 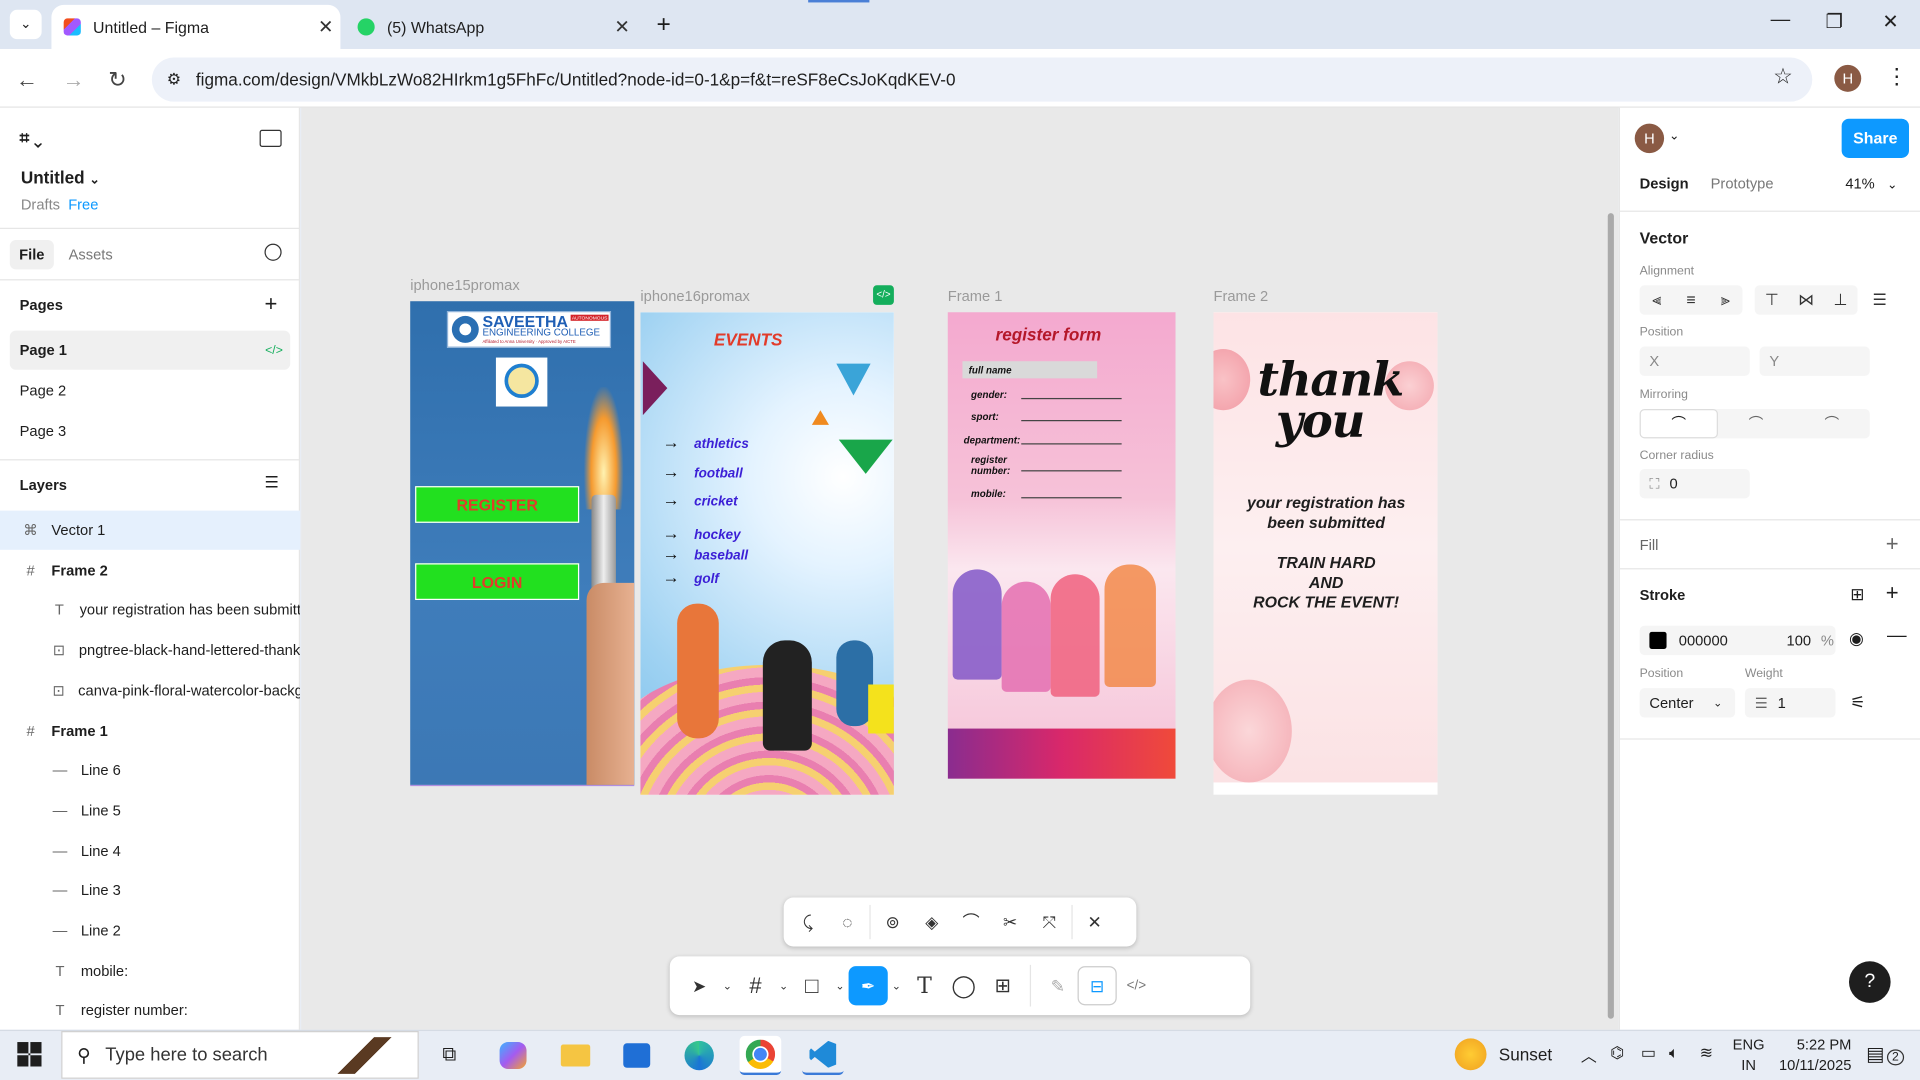 What do you see at coordinates (1057, 985) in the screenshot?
I see `draw-mode-icon: ✎` at bounding box center [1057, 985].